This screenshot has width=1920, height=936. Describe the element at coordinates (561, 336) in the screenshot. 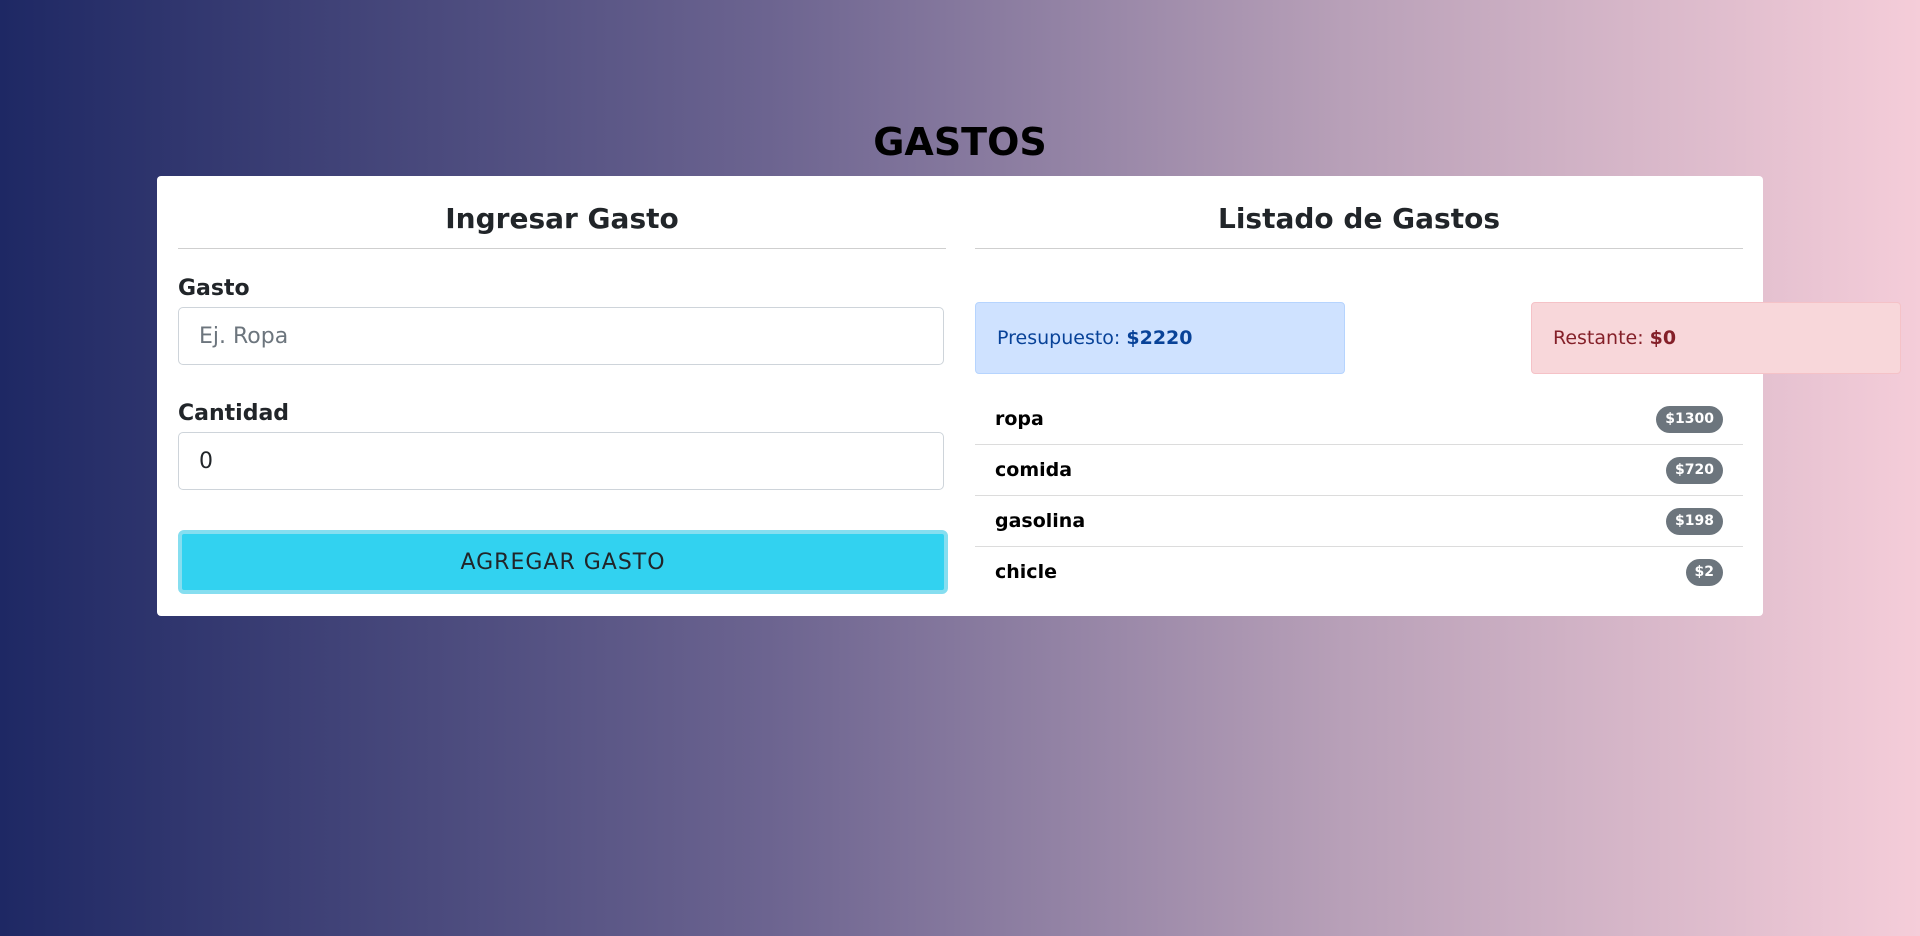

I see `expense-input` at that location.